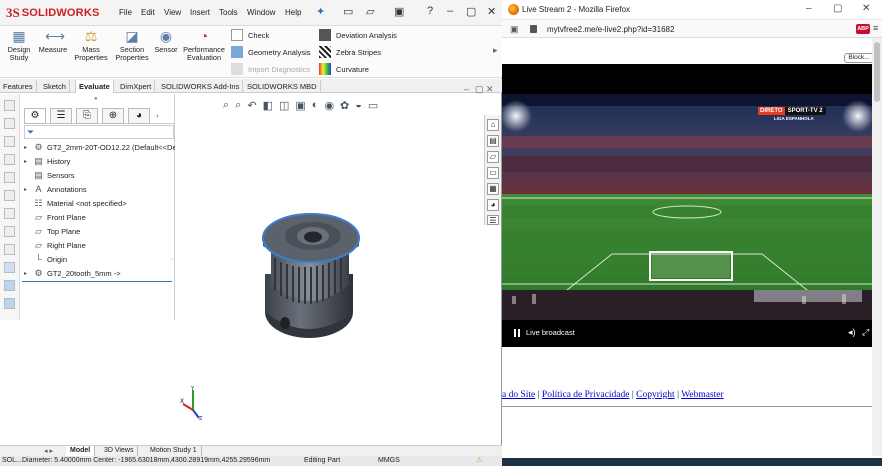 Image resolution: width=882 pixels, height=466 pixels. What do you see at coordinates (313, 275) in the screenshot?
I see `gt2-pulley-model` at bounding box center [313, 275].